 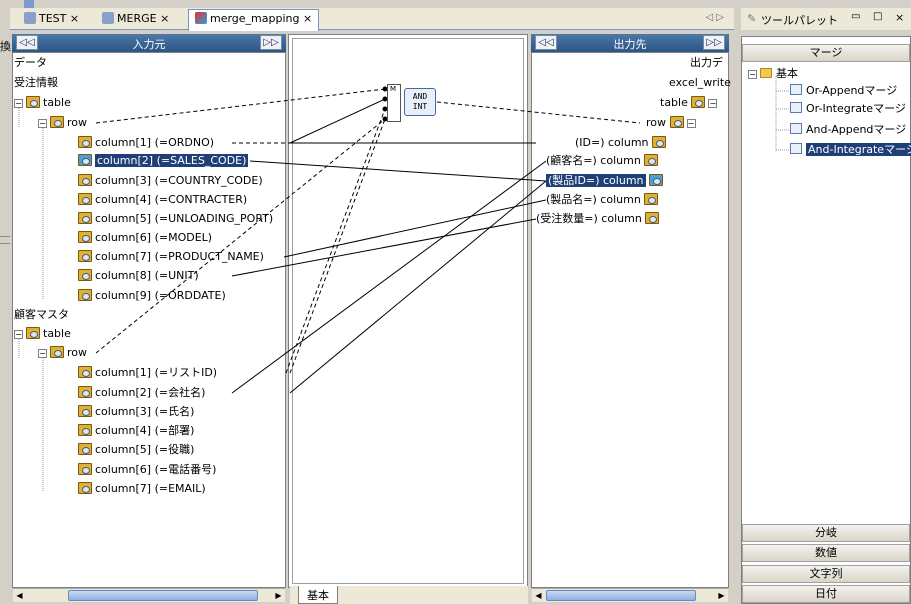 What do you see at coordinates (420, 106) in the screenshot?
I see `node-label: INT` at bounding box center [420, 106].